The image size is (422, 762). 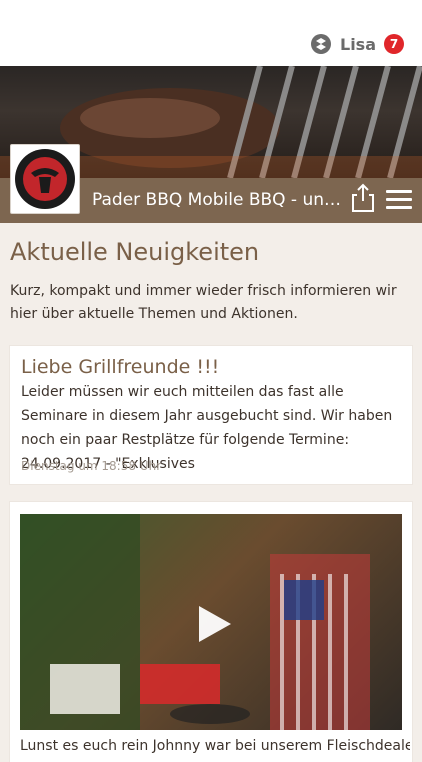 What do you see at coordinates (211, 33) in the screenshot?
I see `top-bar: Lisa 7` at bounding box center [211, 33].